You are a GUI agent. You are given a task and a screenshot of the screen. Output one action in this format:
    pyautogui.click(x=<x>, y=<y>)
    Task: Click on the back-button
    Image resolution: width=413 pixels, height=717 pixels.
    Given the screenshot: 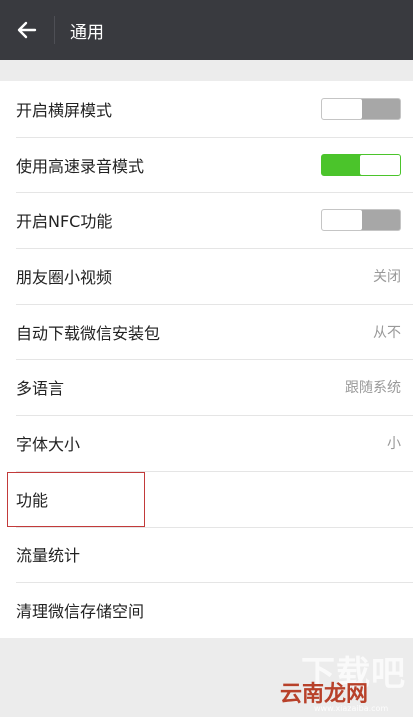 What is the action you would take?
    pyautogui.click(x=27, y=30)
    